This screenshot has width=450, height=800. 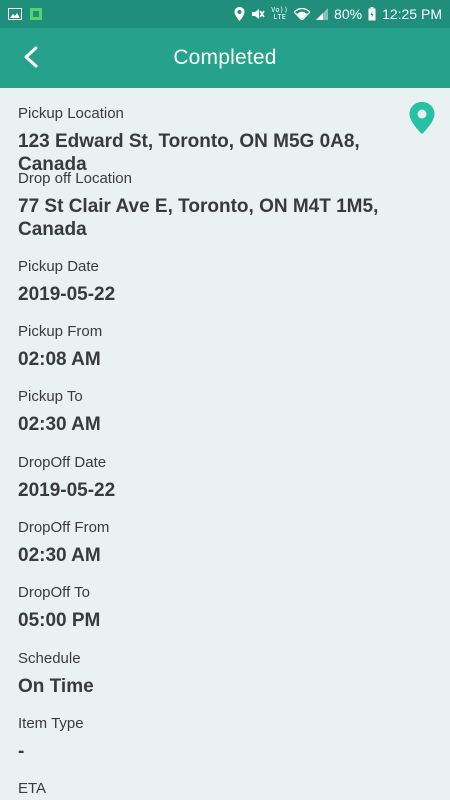 I want to click on volte-lte-icon: Vo)) LTE, so click(x=279, y=14).